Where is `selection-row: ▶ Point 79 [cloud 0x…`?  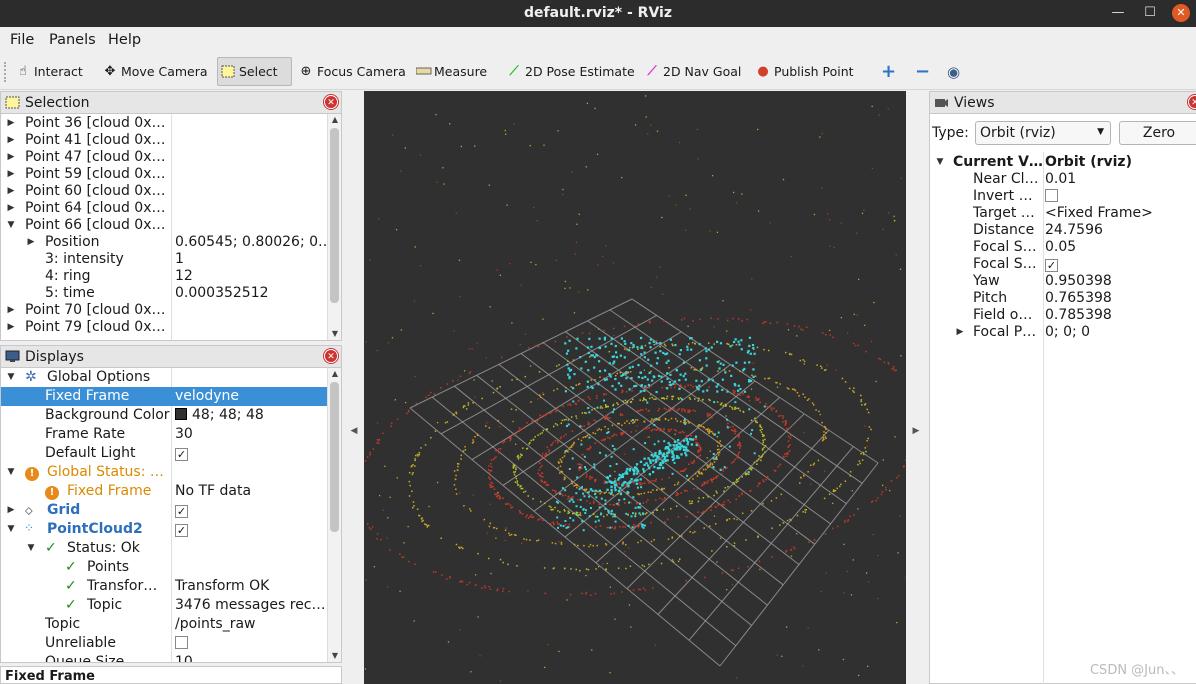 selection-row: ▶ Point 79 [cloud 0x… is located at coordinates (164, 327).